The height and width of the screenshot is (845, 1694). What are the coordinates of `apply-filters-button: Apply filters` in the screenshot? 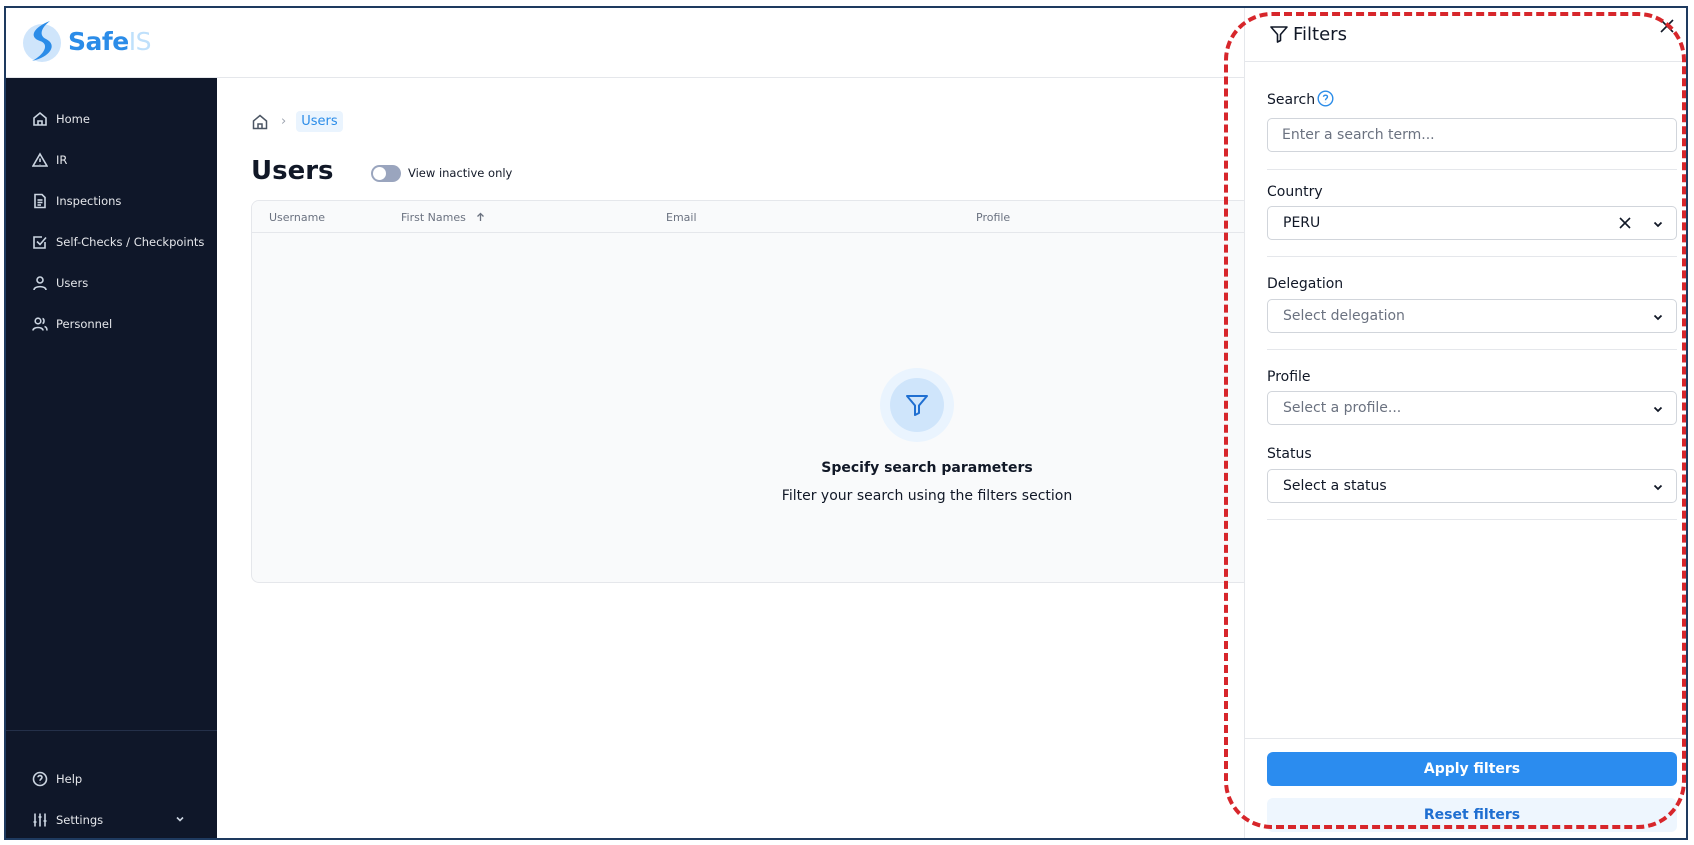 It's located at (1472, 769).